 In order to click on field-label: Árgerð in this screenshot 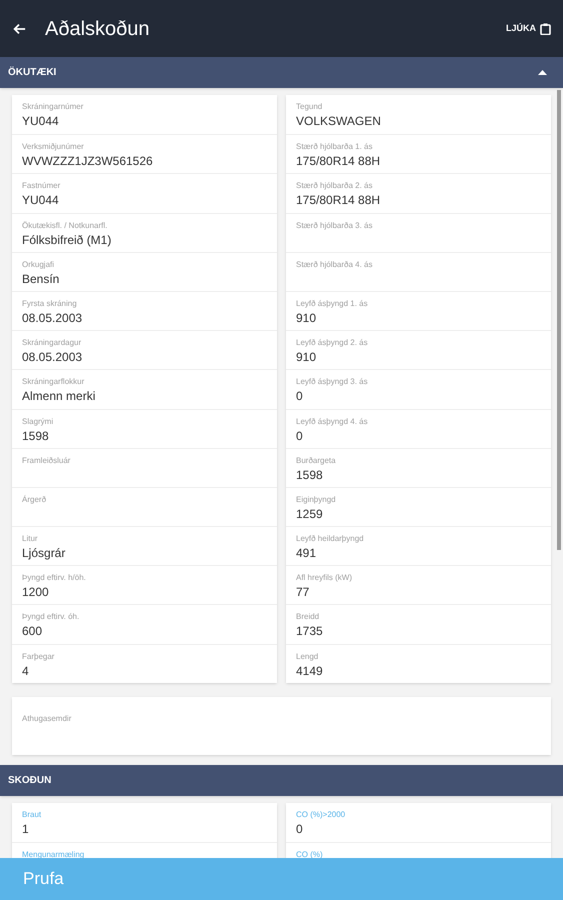, I will do `click(35, 499)`.